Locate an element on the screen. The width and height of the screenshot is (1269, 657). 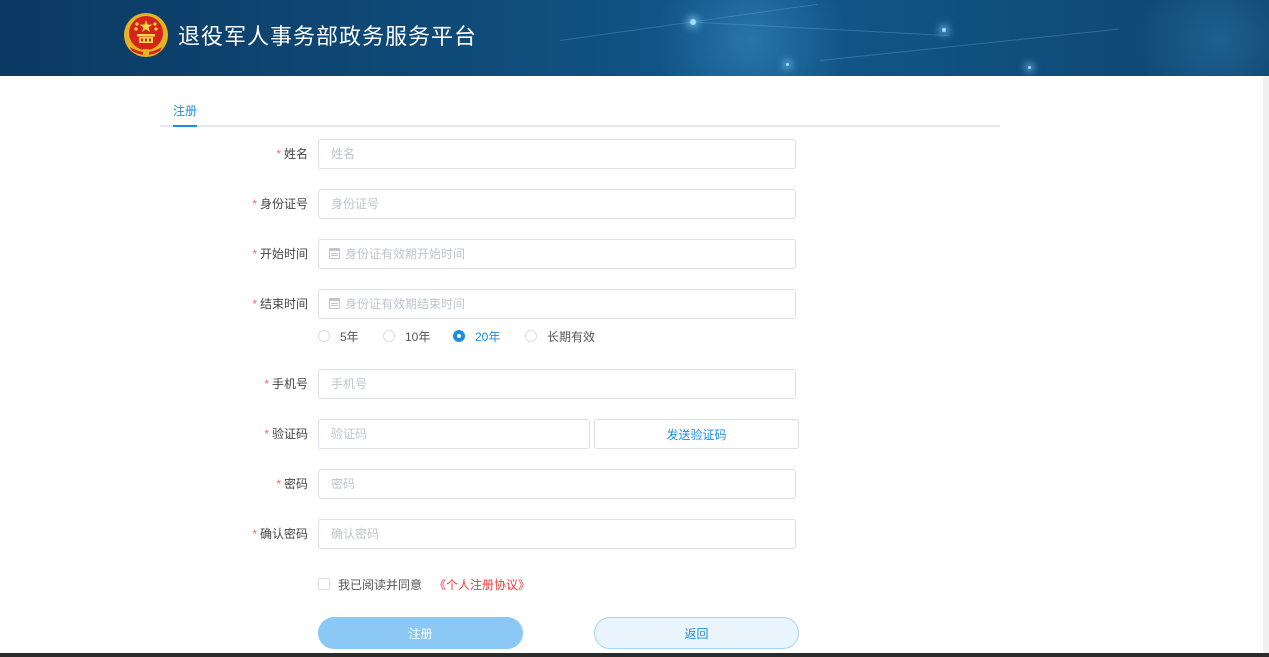
code-row: *验证码 发送验证码 is located at coordinates (510, 435).